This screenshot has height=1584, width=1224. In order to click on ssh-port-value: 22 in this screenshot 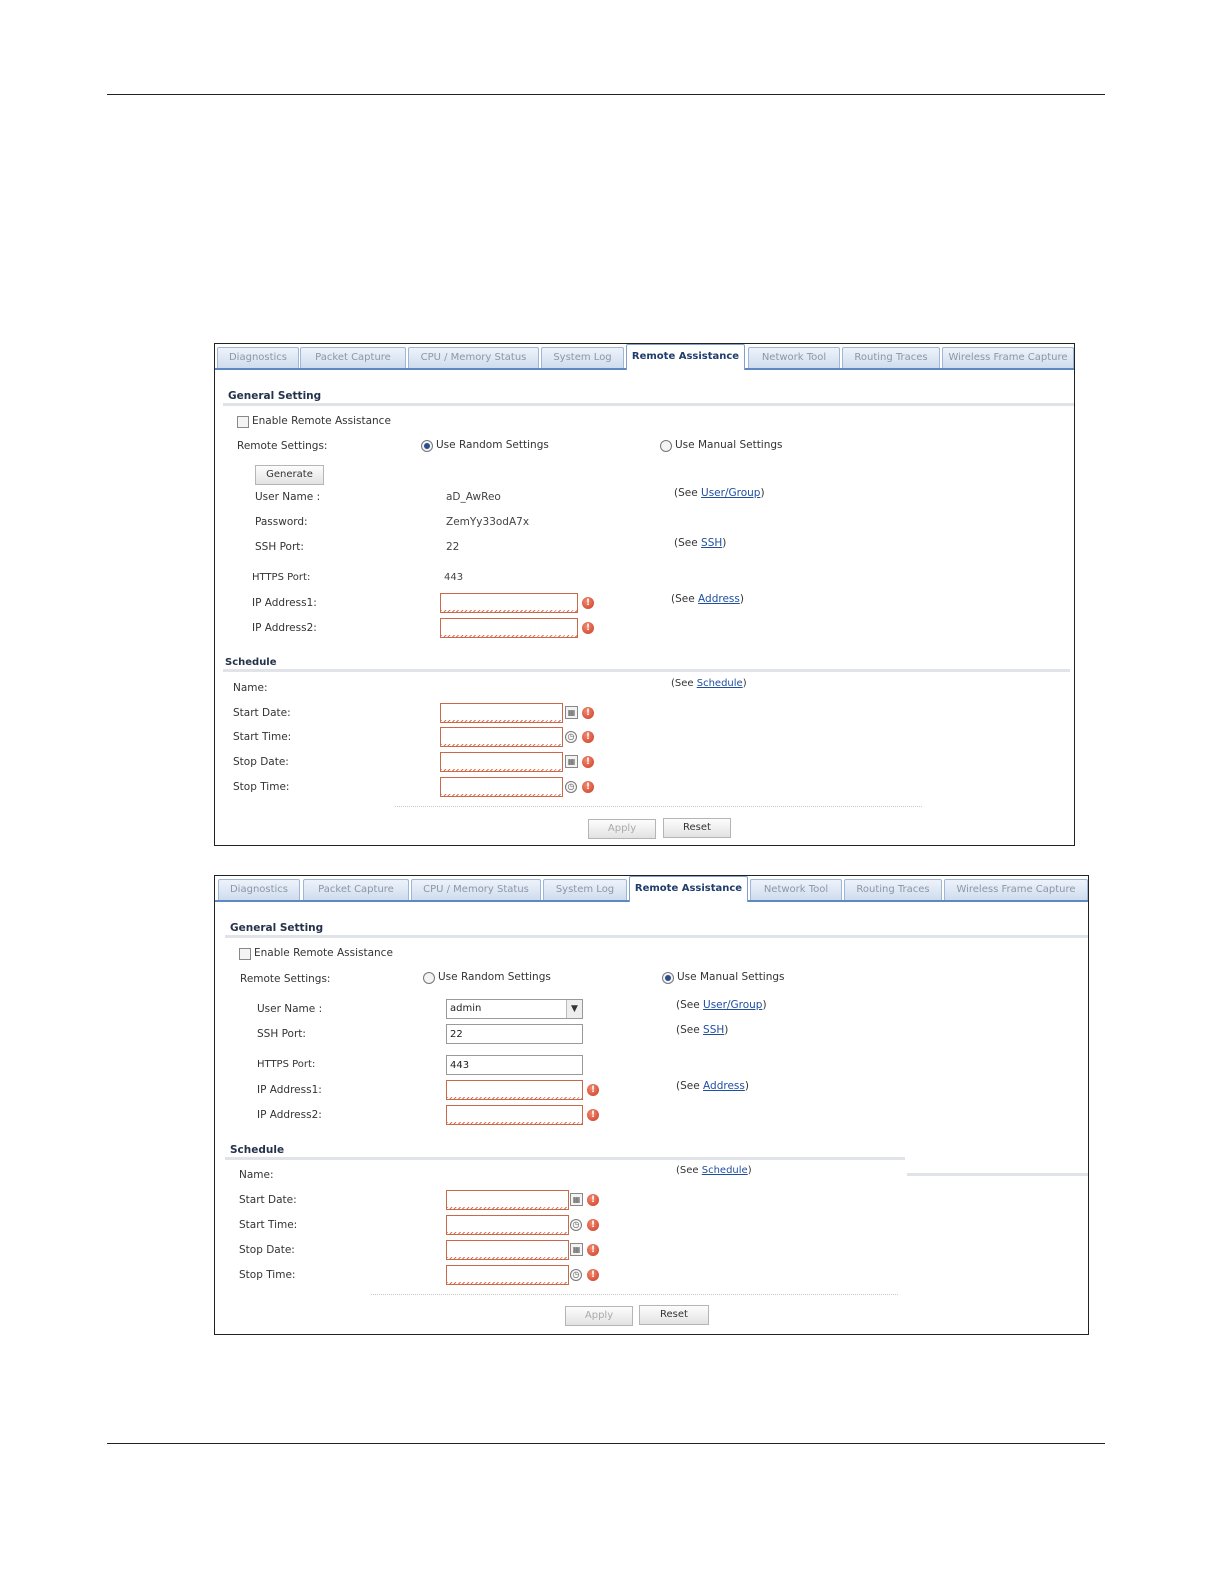, I will do `click(453, 547)`.